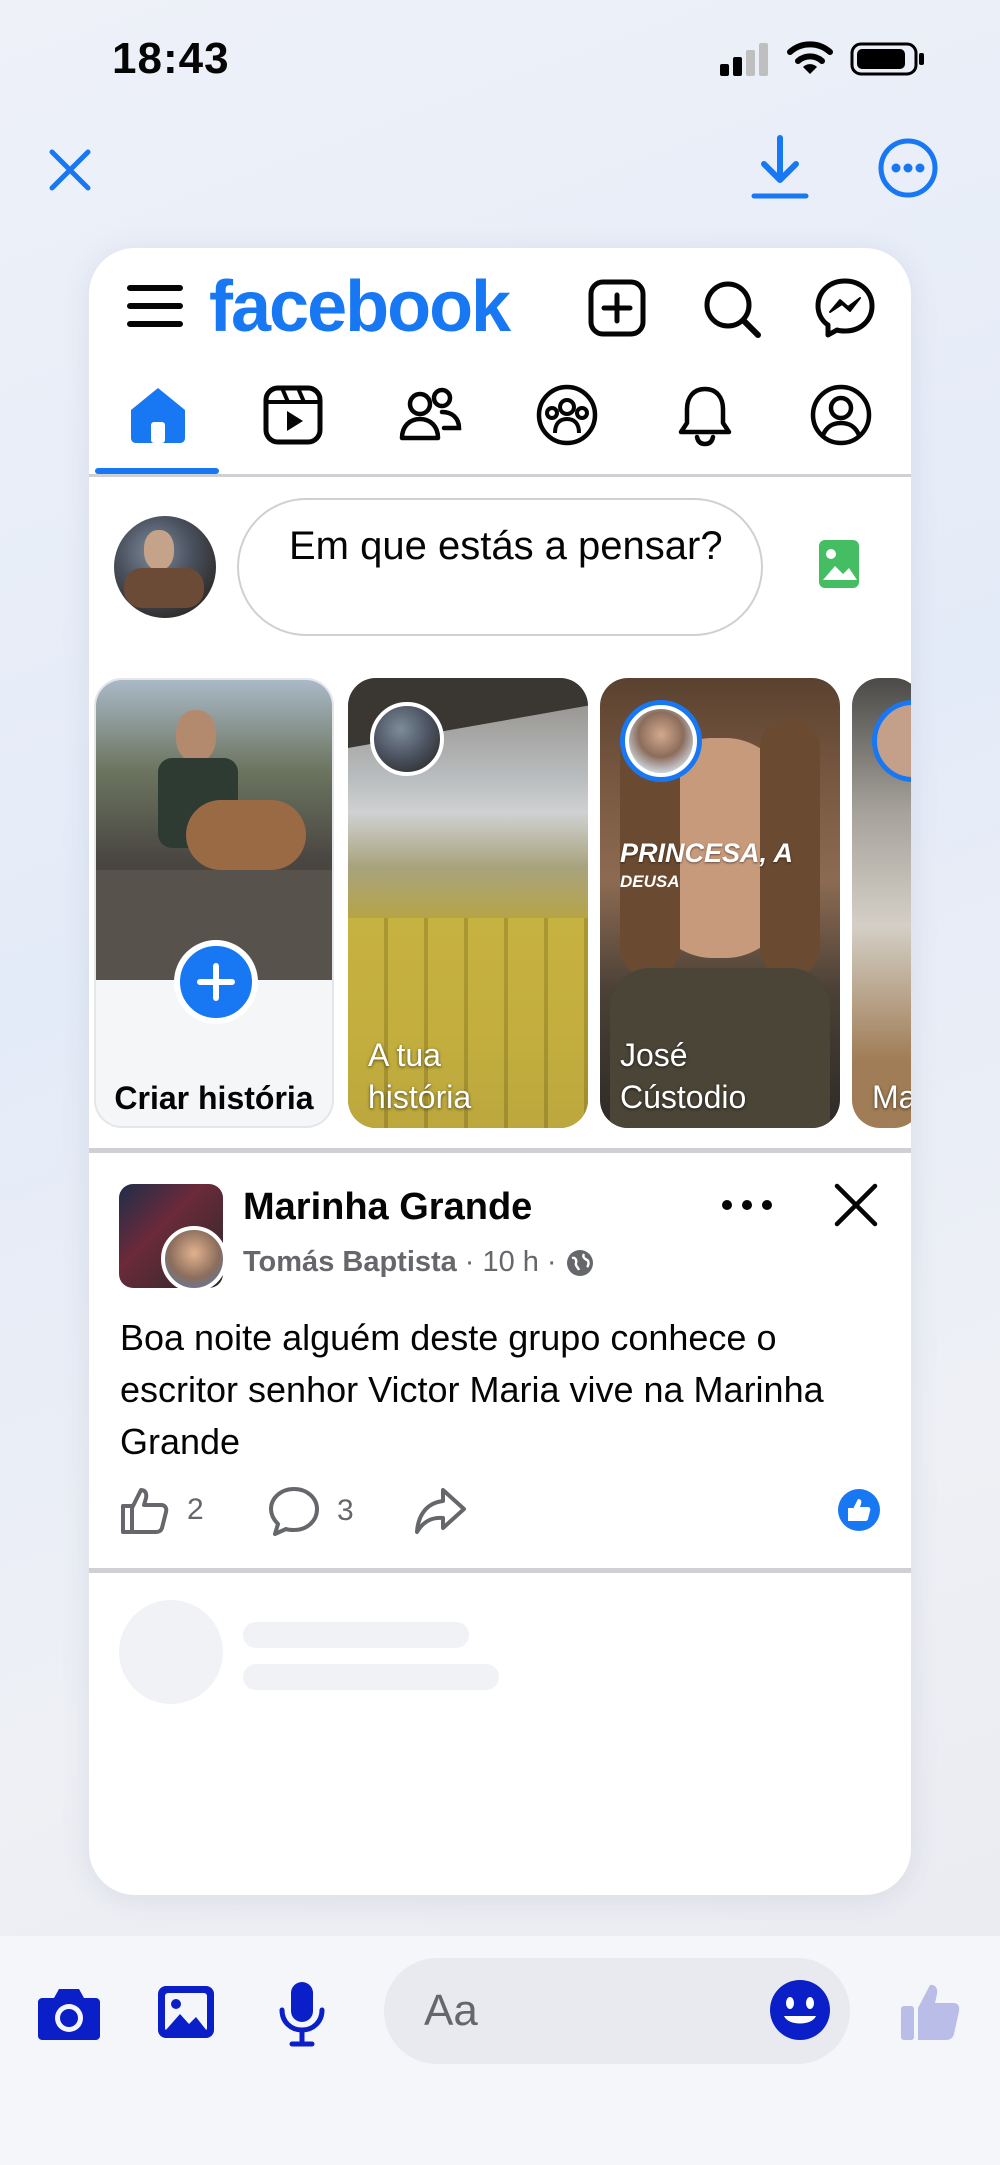  I want to click on tab-profile, so click(841, 415).